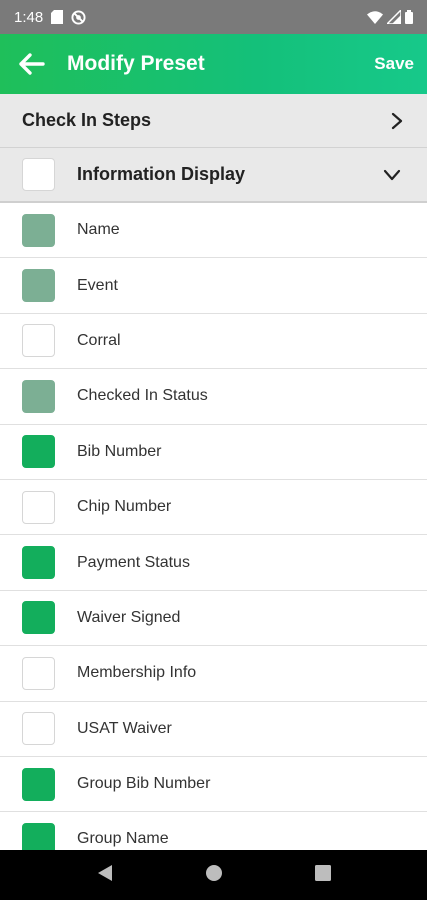 The image size is (427, 900). I want to click on item-label: Chip Number, so click(124, 507).